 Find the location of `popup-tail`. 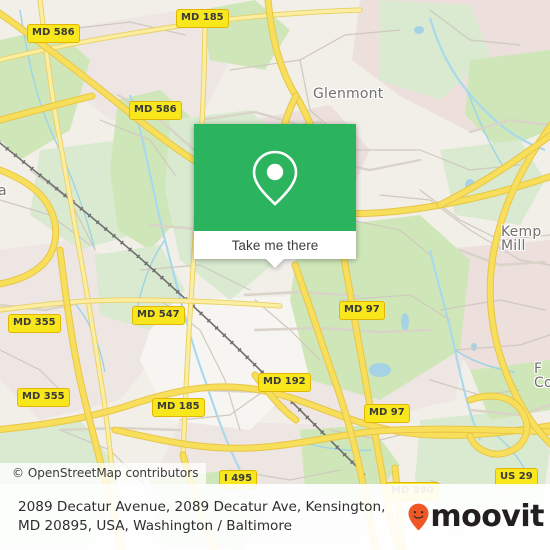

popup-tail is located at coordinates (275, 263).